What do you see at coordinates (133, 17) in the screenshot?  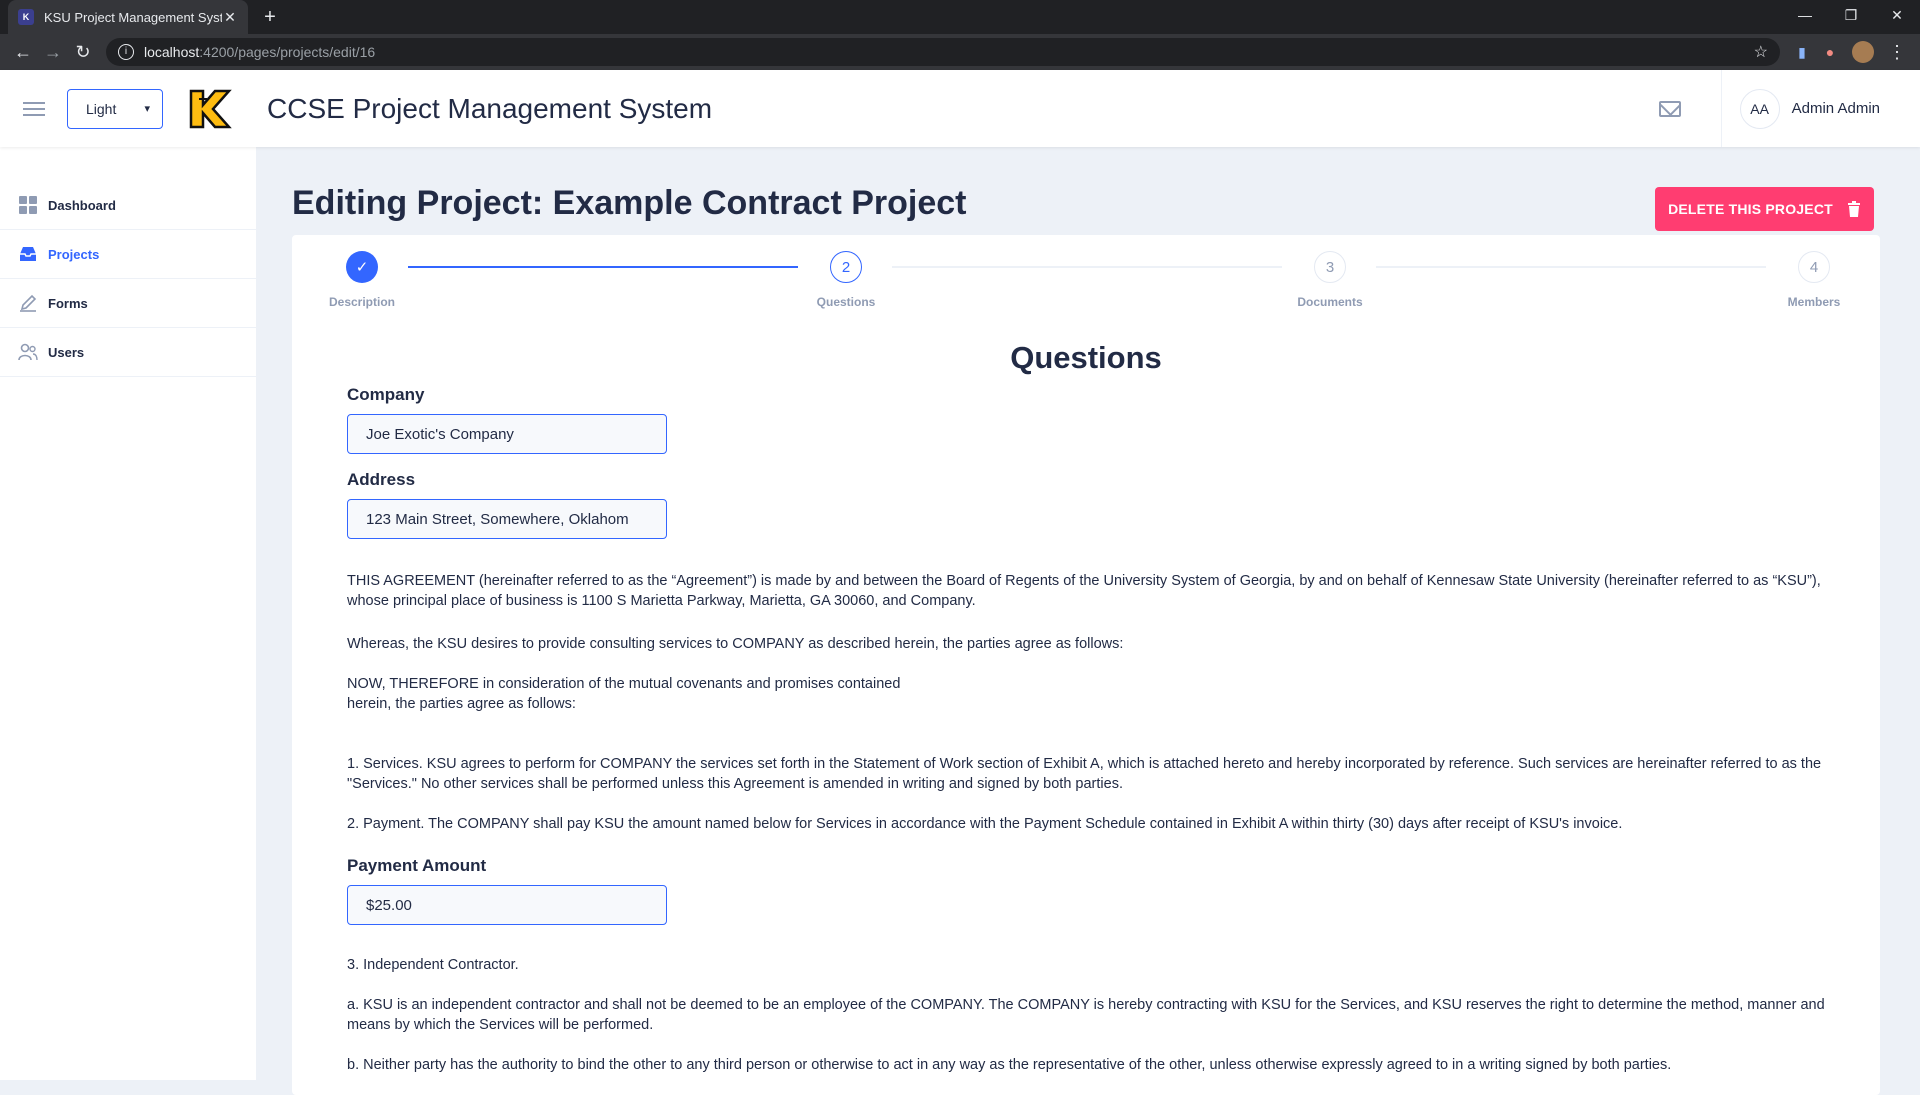 I see `tab-title: KSU Project Management System` at bounding box center [133, 17].